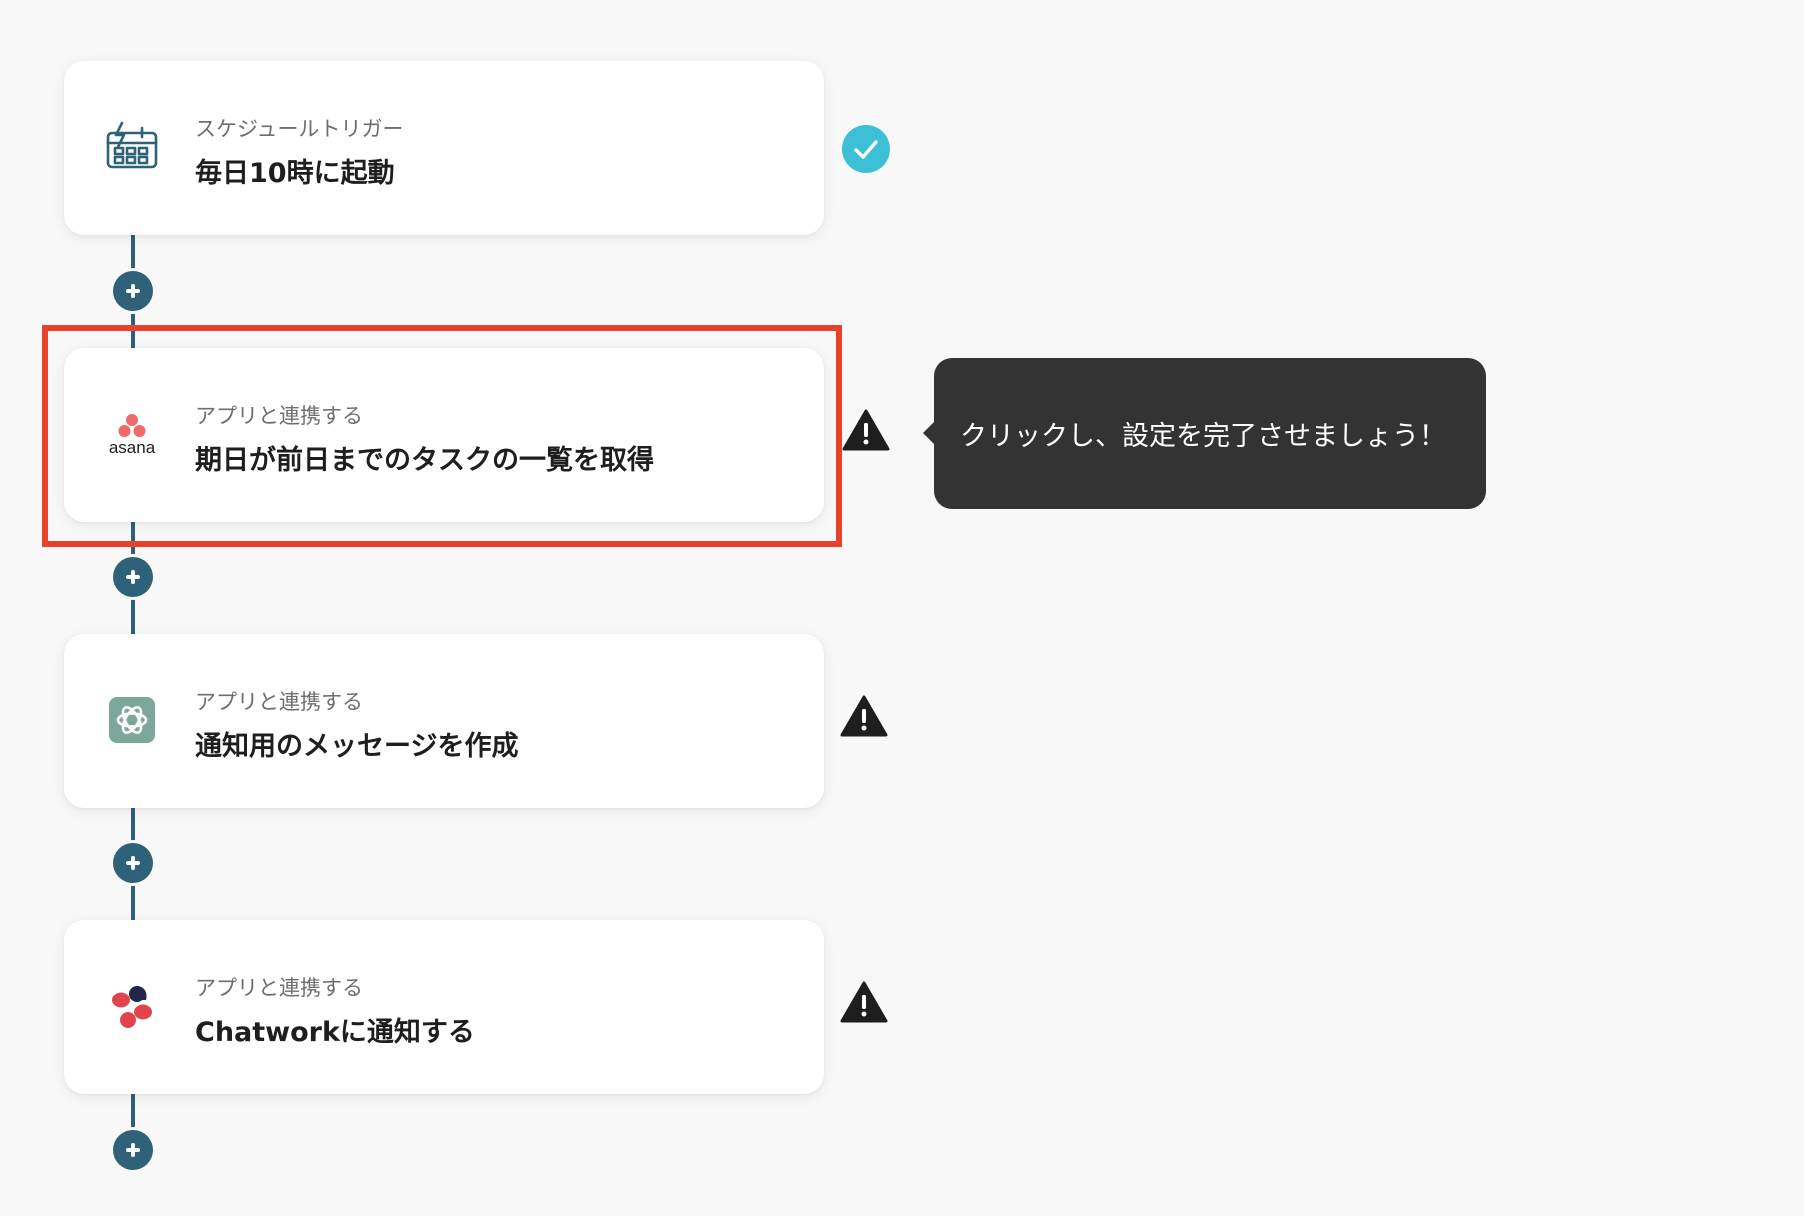 The width and height of the screenshot is (1804, 1216). Describe the element at coordinates (132, 447) in the screenshot. I see `asana-logo-text: asana` at that location.